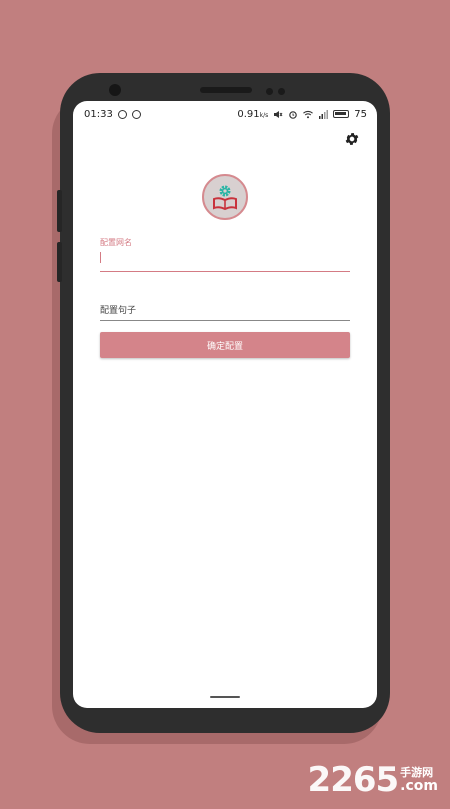 This screenshot has width=450, height=809. I want to click on name-field-group: 配置网名, so click(225, 254).